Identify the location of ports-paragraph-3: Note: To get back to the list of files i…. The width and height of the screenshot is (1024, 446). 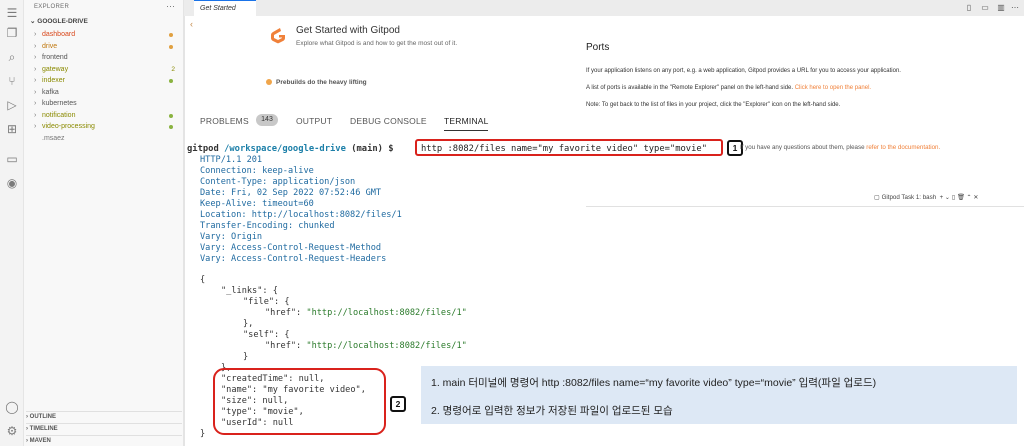
(713, 105).